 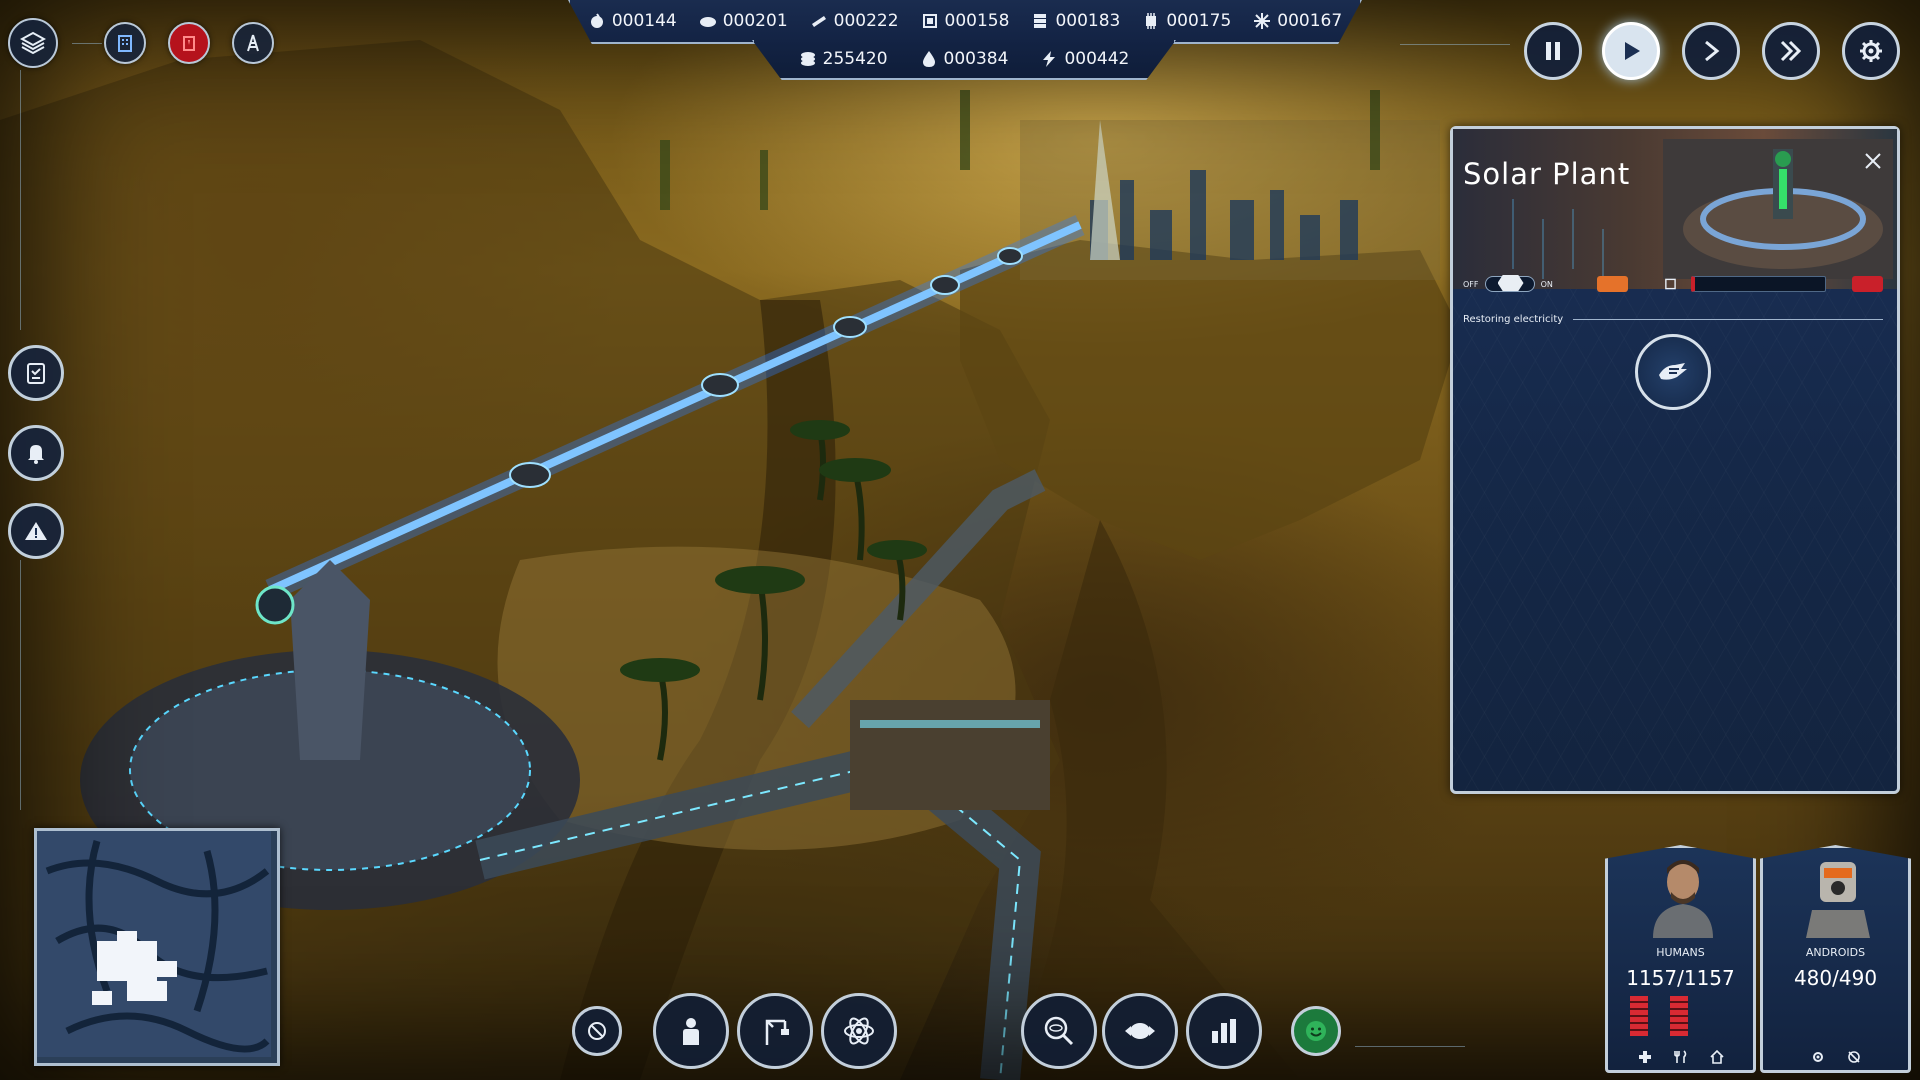 I want to click on notifications-button, so click(x=36, y=453).